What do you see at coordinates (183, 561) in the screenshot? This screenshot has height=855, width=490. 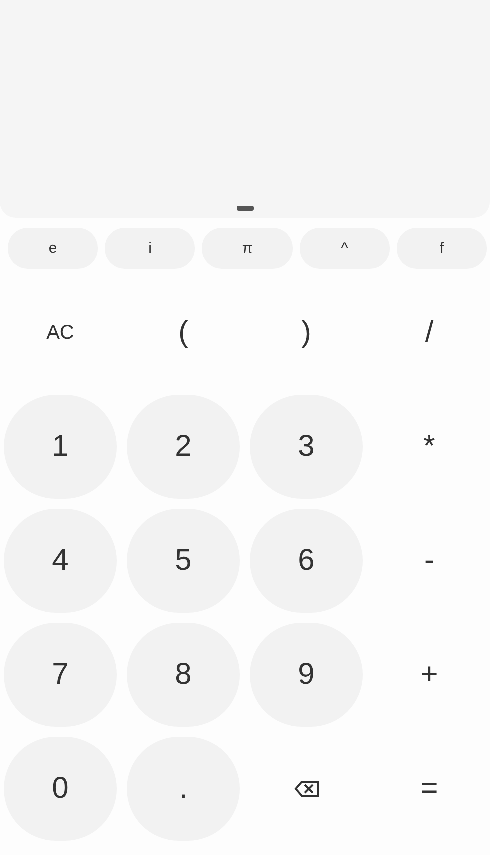 I see `digit-button: 5` at bounding box center [183, 561].